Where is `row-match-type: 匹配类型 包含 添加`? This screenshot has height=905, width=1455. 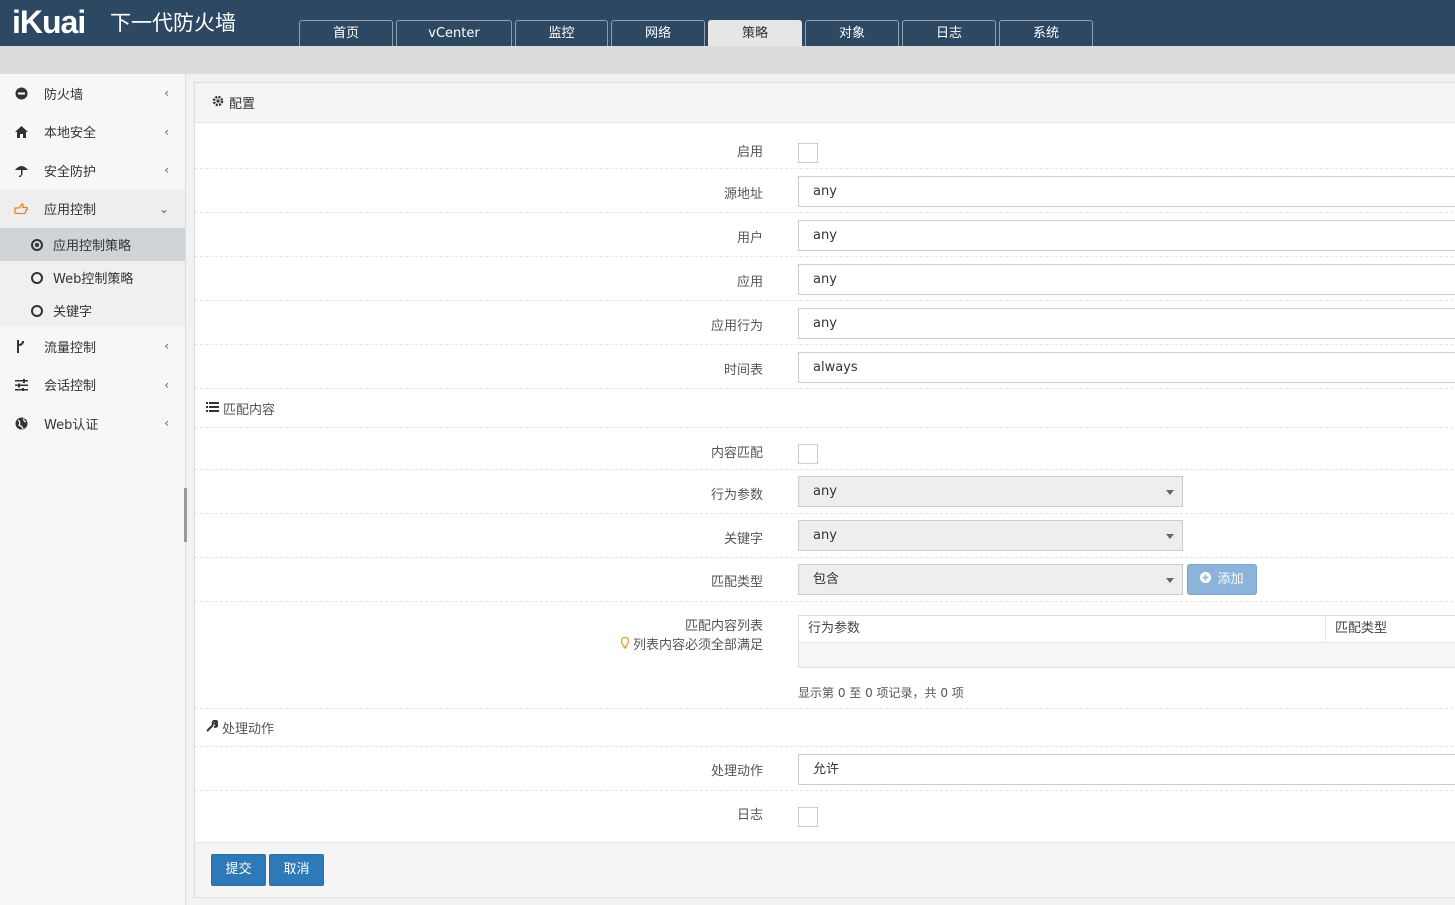 row-match-type: 匹配类型 包含 添加 is located at coordinates (825, 580).